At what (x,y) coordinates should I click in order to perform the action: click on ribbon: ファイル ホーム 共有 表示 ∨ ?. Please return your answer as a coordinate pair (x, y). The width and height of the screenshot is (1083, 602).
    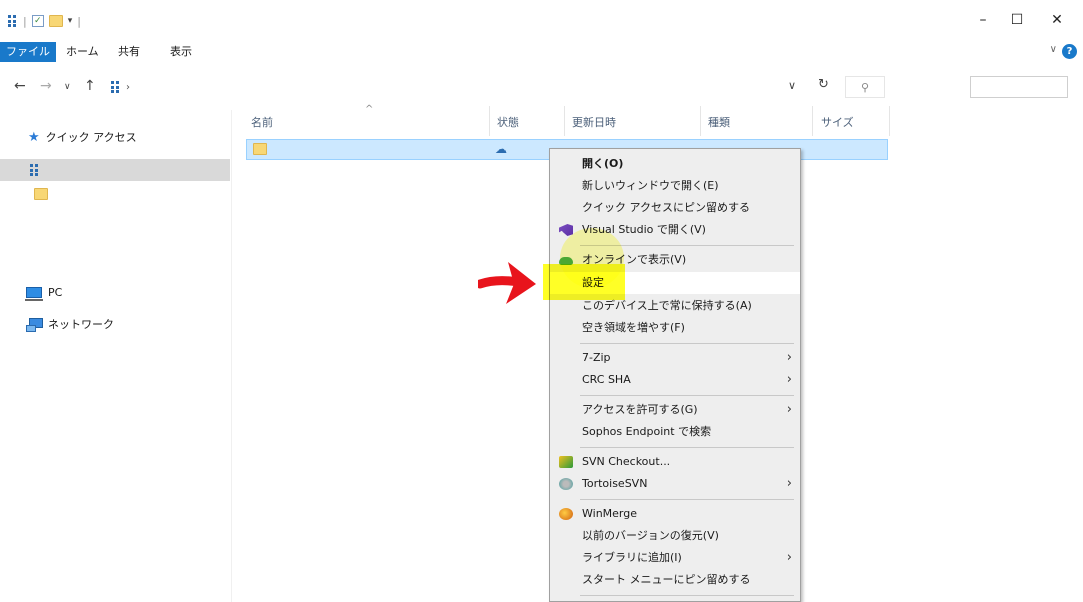
    Looking at the image, I should click on (541, 52).